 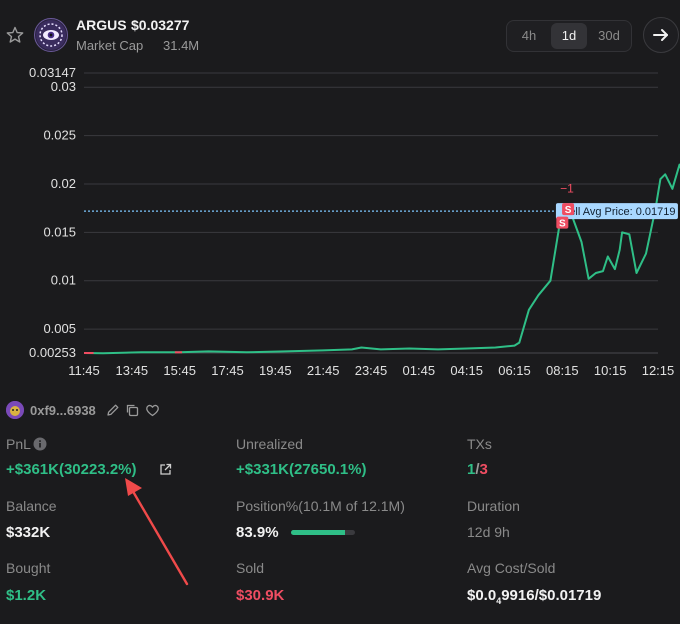 What do you see at coordinates (275, 370) in the screenshot?
I see `x-tick-label: 19:45` at bounding box center [275, 370].